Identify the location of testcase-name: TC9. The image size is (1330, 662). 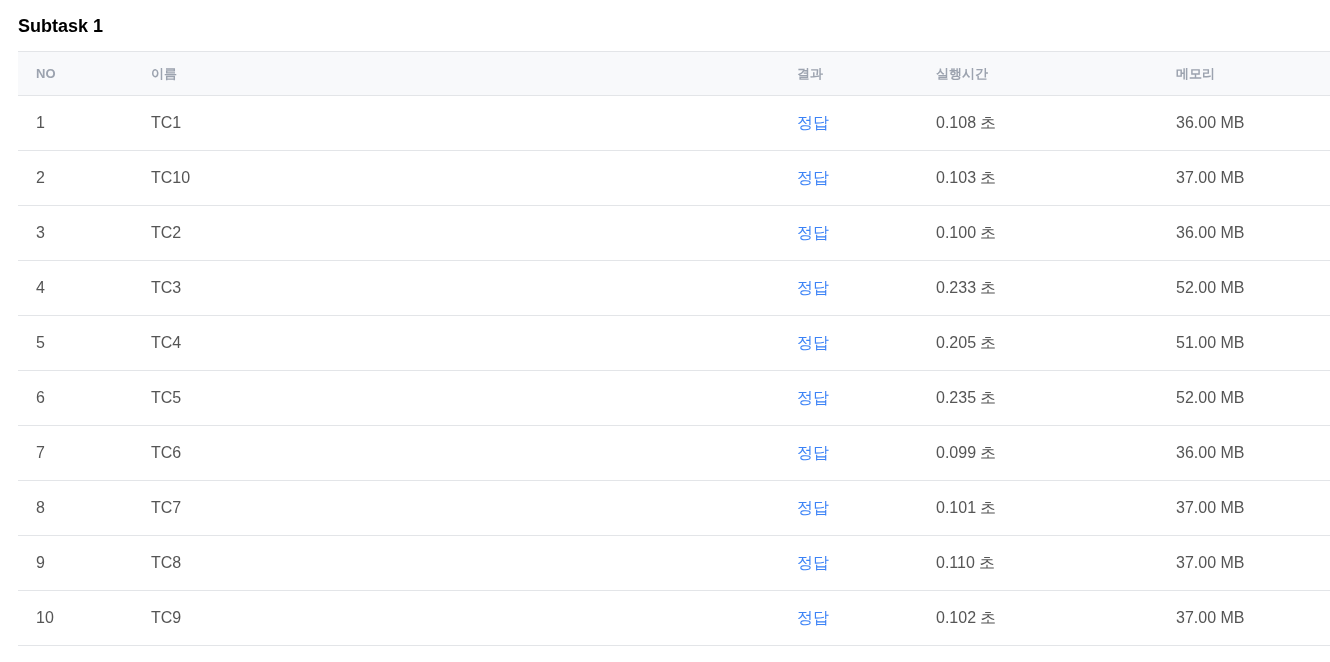
(166, 617).